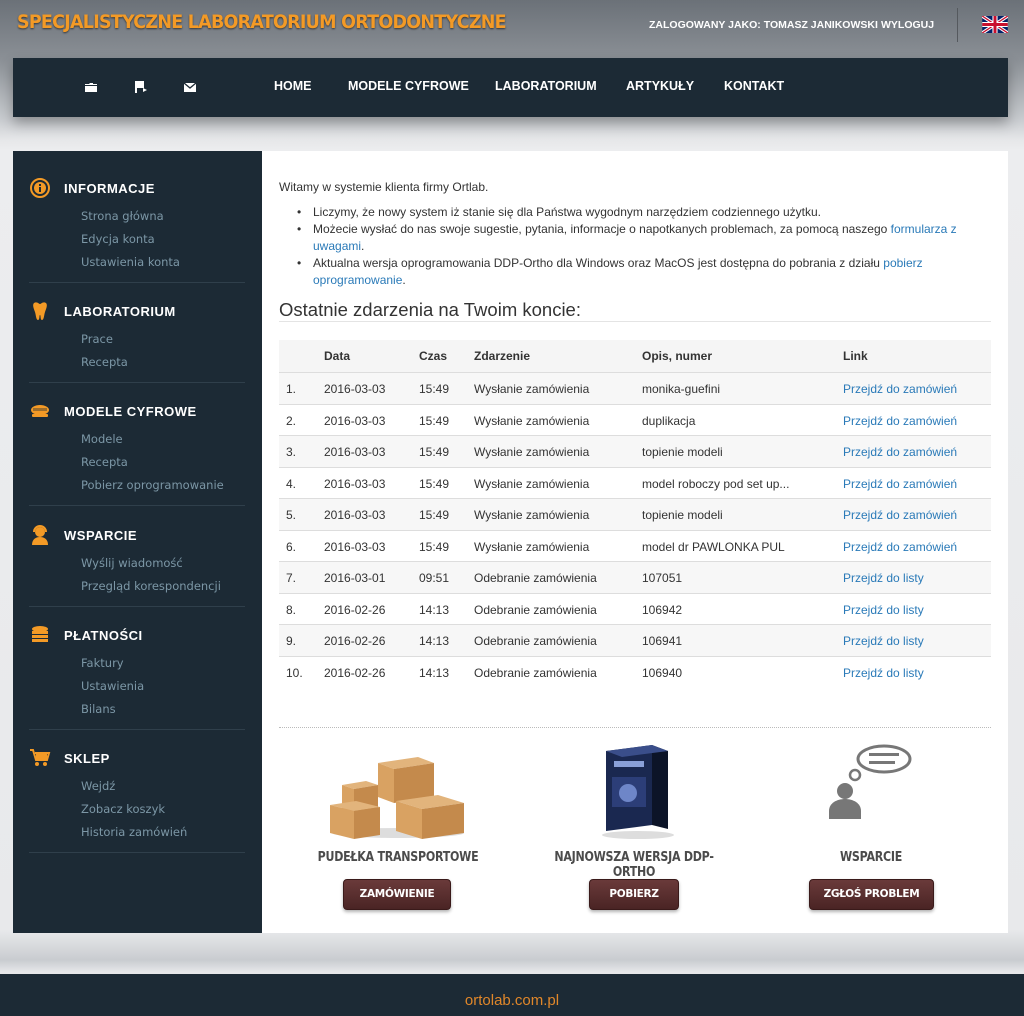 This screenshot has width=1024, height=1016. I want to click on nav-artykuly: ARTYKUŁY, so click(660, 86).